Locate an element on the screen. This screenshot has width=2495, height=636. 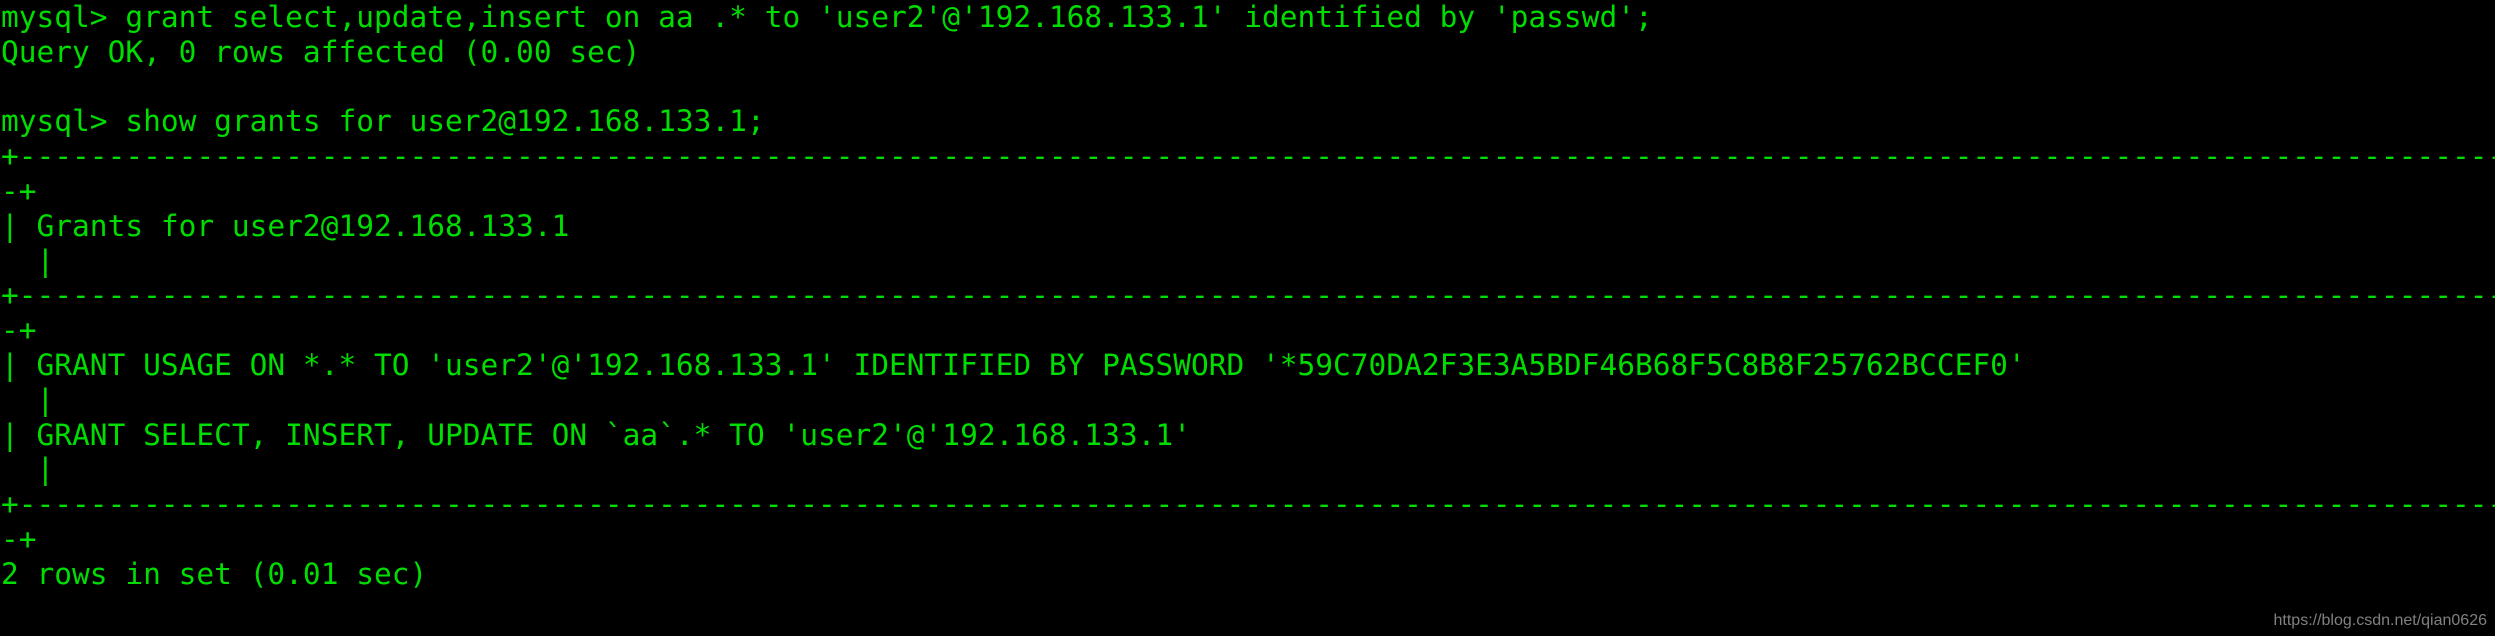
terminal-line-grant-usage-wrap: | is located at coordinates (28, 399).